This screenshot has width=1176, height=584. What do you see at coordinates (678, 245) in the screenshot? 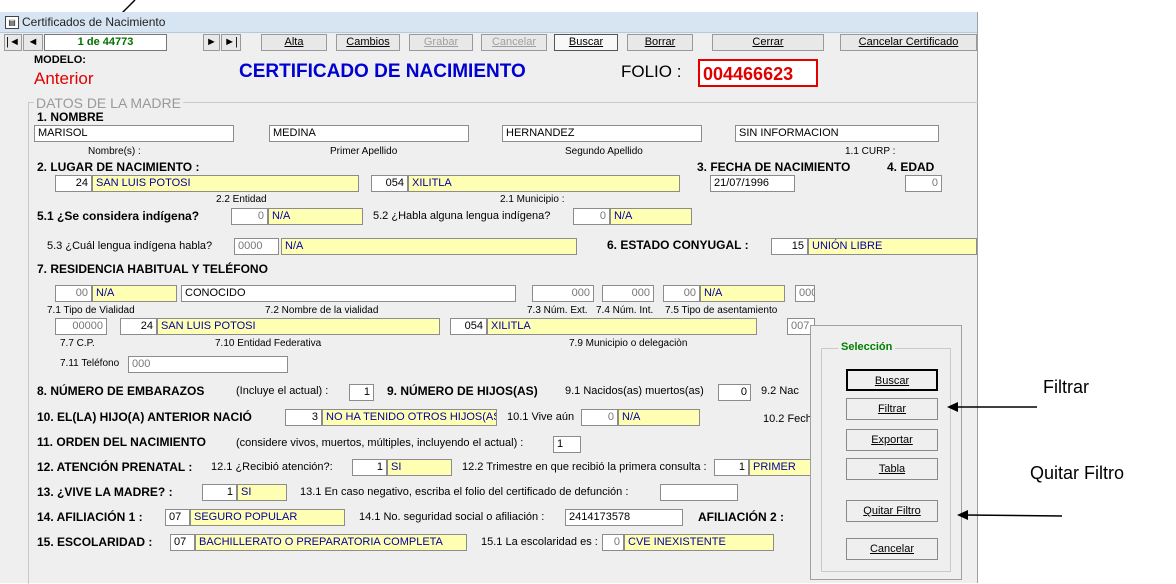
I see `conyugal-title: 6. ESTADO CONYUGAL :` at bounding box center [678, 245].